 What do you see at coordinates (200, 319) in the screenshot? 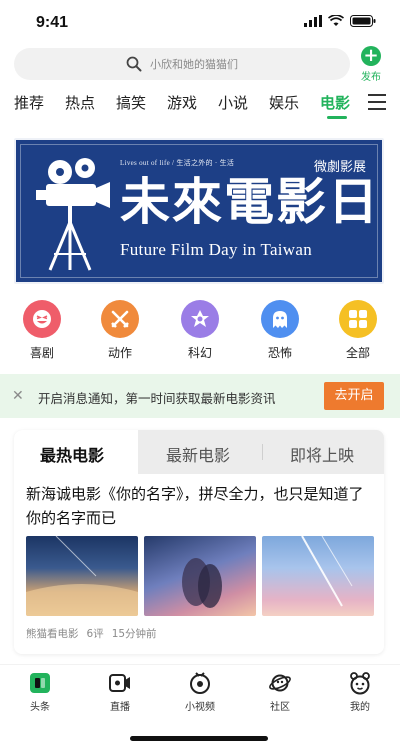
I see `star-icon` at bounding box center [200, 319].